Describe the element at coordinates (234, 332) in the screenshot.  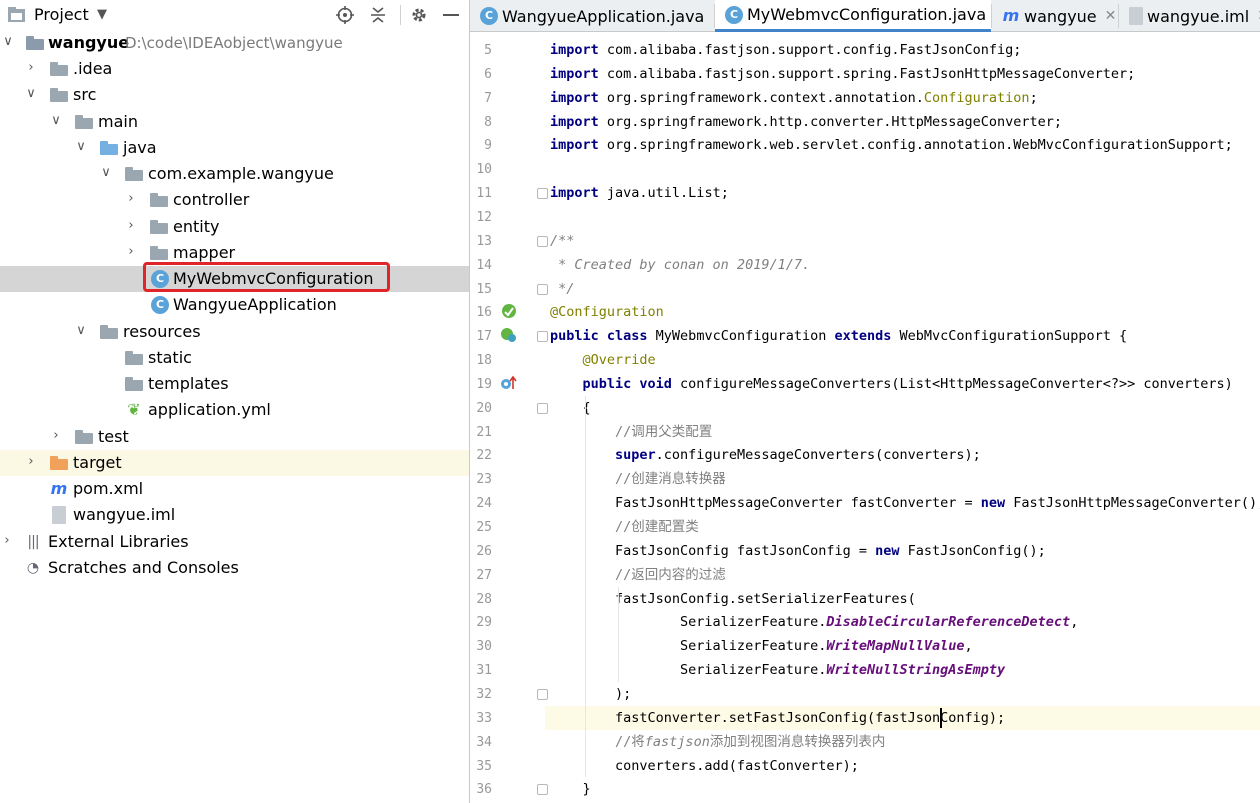
I see `tree-row-resources: ∨ resources` at that location.